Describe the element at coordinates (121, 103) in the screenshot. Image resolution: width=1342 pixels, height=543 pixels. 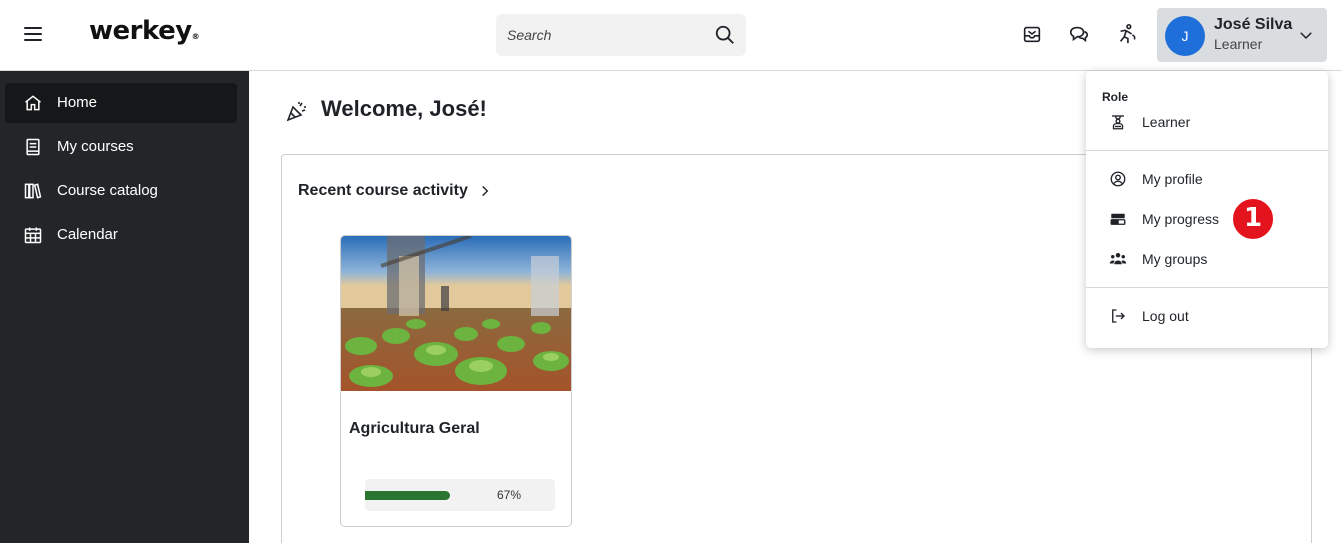
I see `sidebar-item-home: Home` at that location.